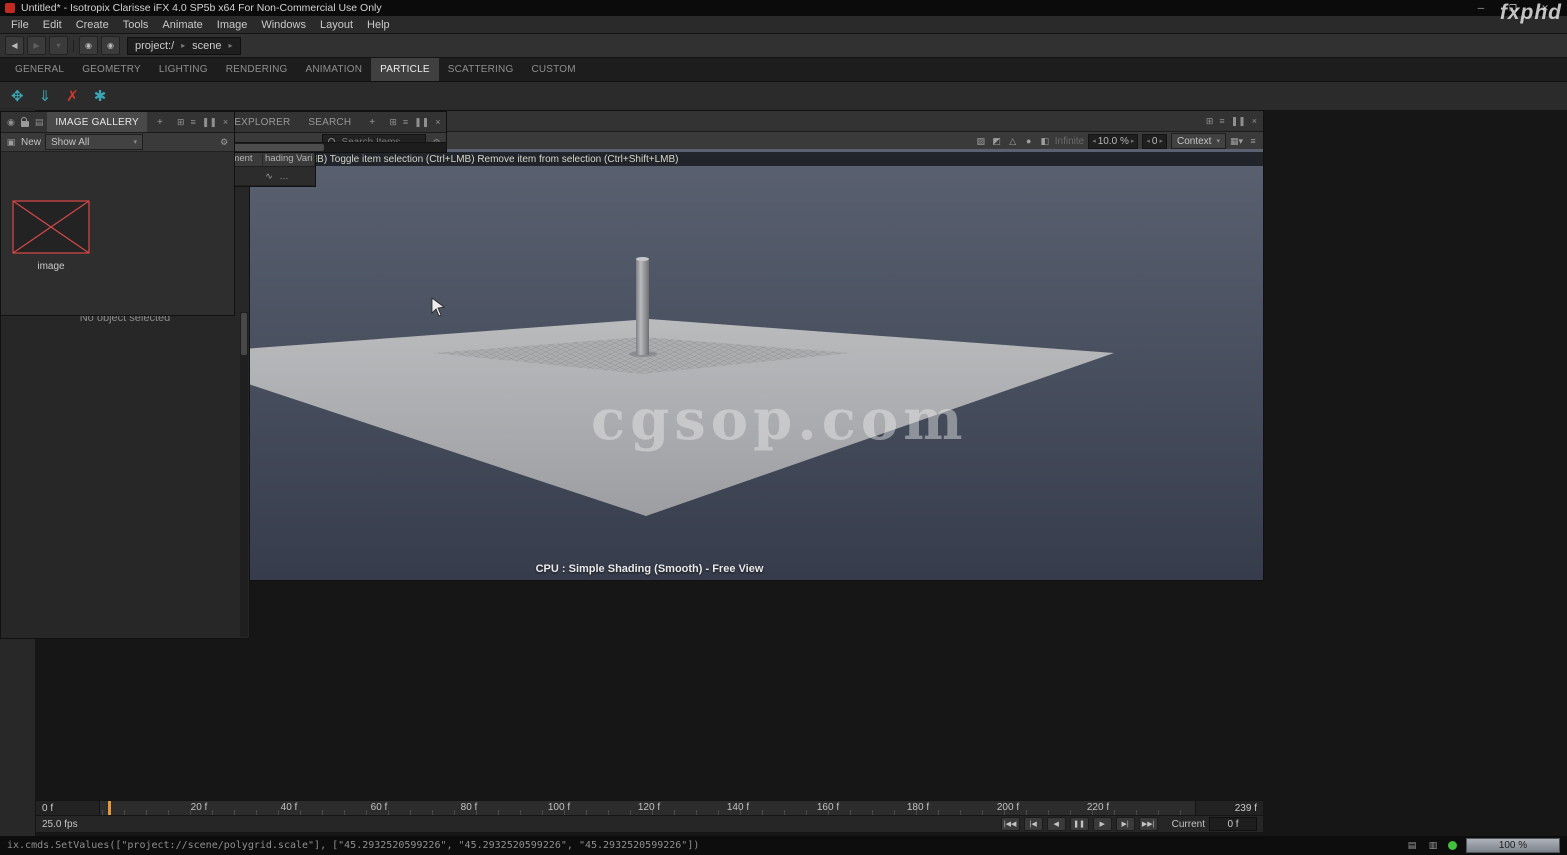  I want to click on menu-windows: Windows, so click(283, 25).